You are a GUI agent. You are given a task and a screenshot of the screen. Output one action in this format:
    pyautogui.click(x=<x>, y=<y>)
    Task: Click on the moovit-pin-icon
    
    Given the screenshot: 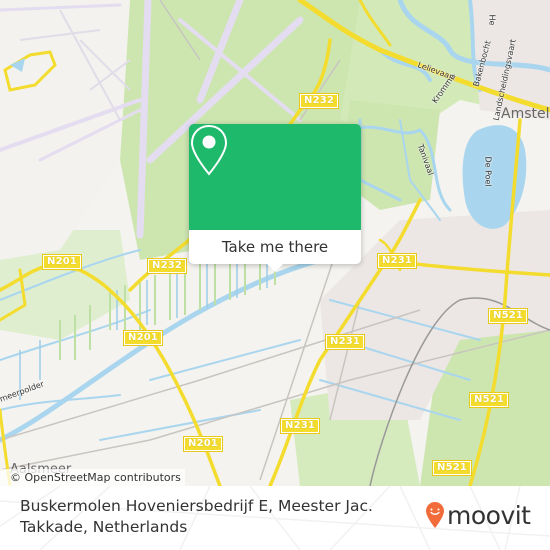 What is the action you would take?
    pyautogui.click(x=435, y=515)
    